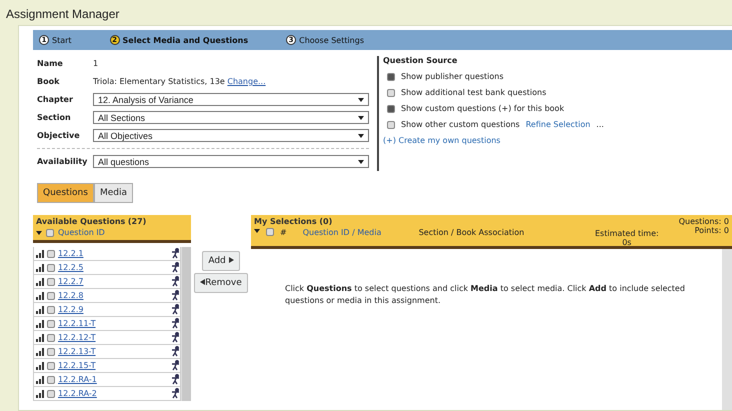 This screenshot has height=411, width=732. I want to click on tab: Media, so click(113, 193).